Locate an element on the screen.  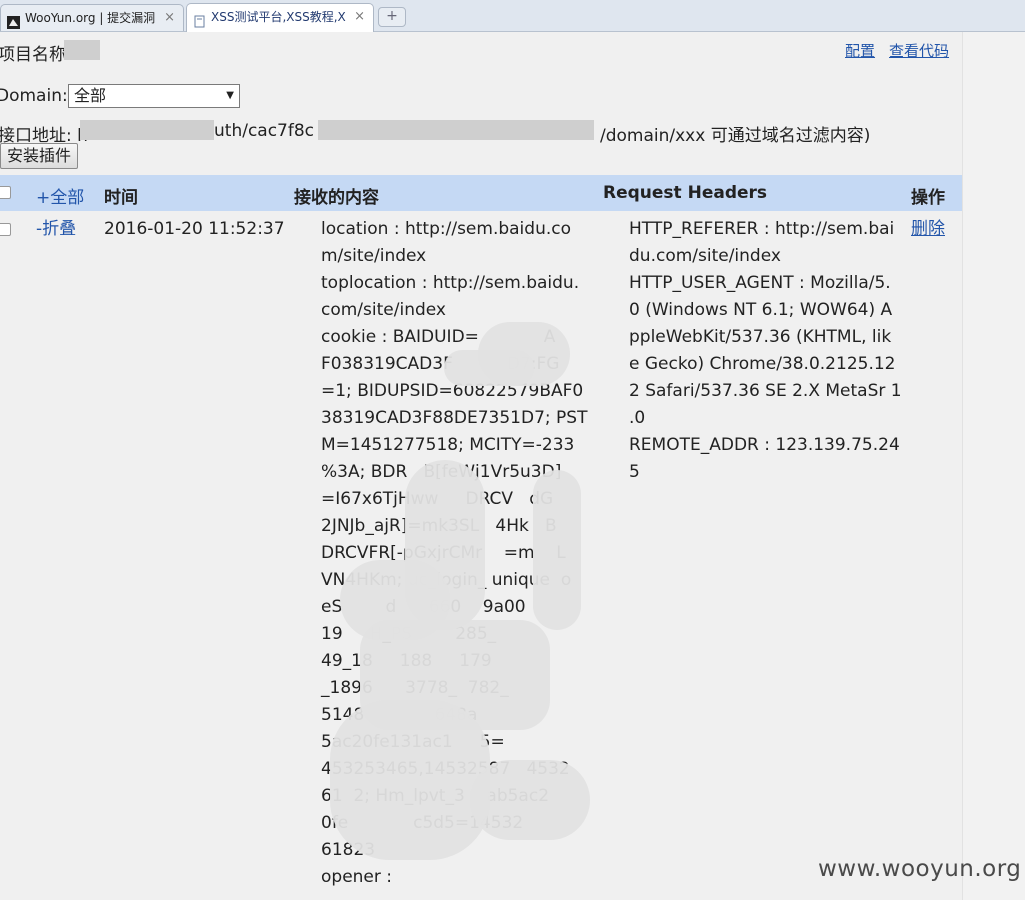
column-time: 时间 is located at coordinates (121, 198).